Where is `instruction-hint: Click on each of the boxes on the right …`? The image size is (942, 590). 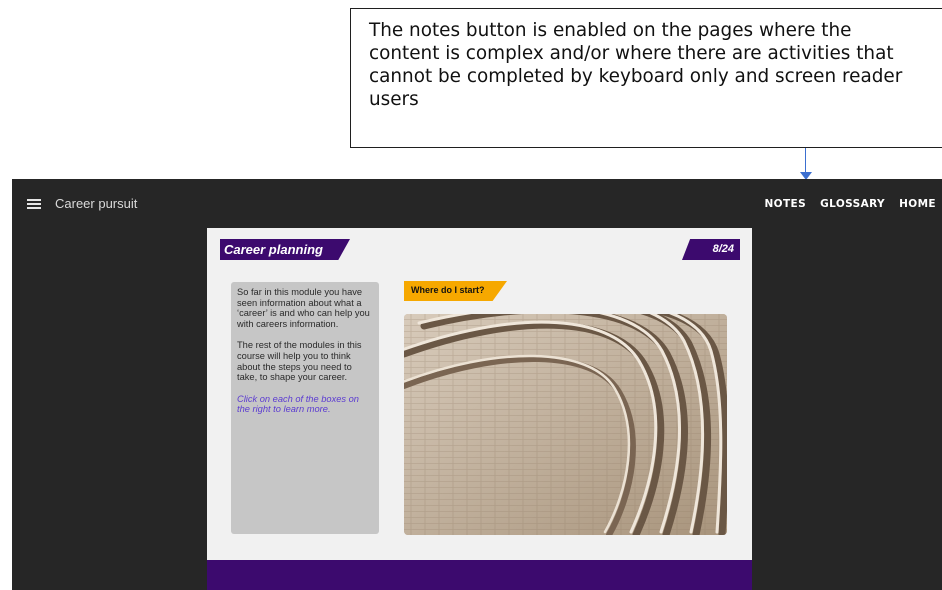
instruction-hint: Click on each of the boxes on the right … is located at coordinates (298, 404).